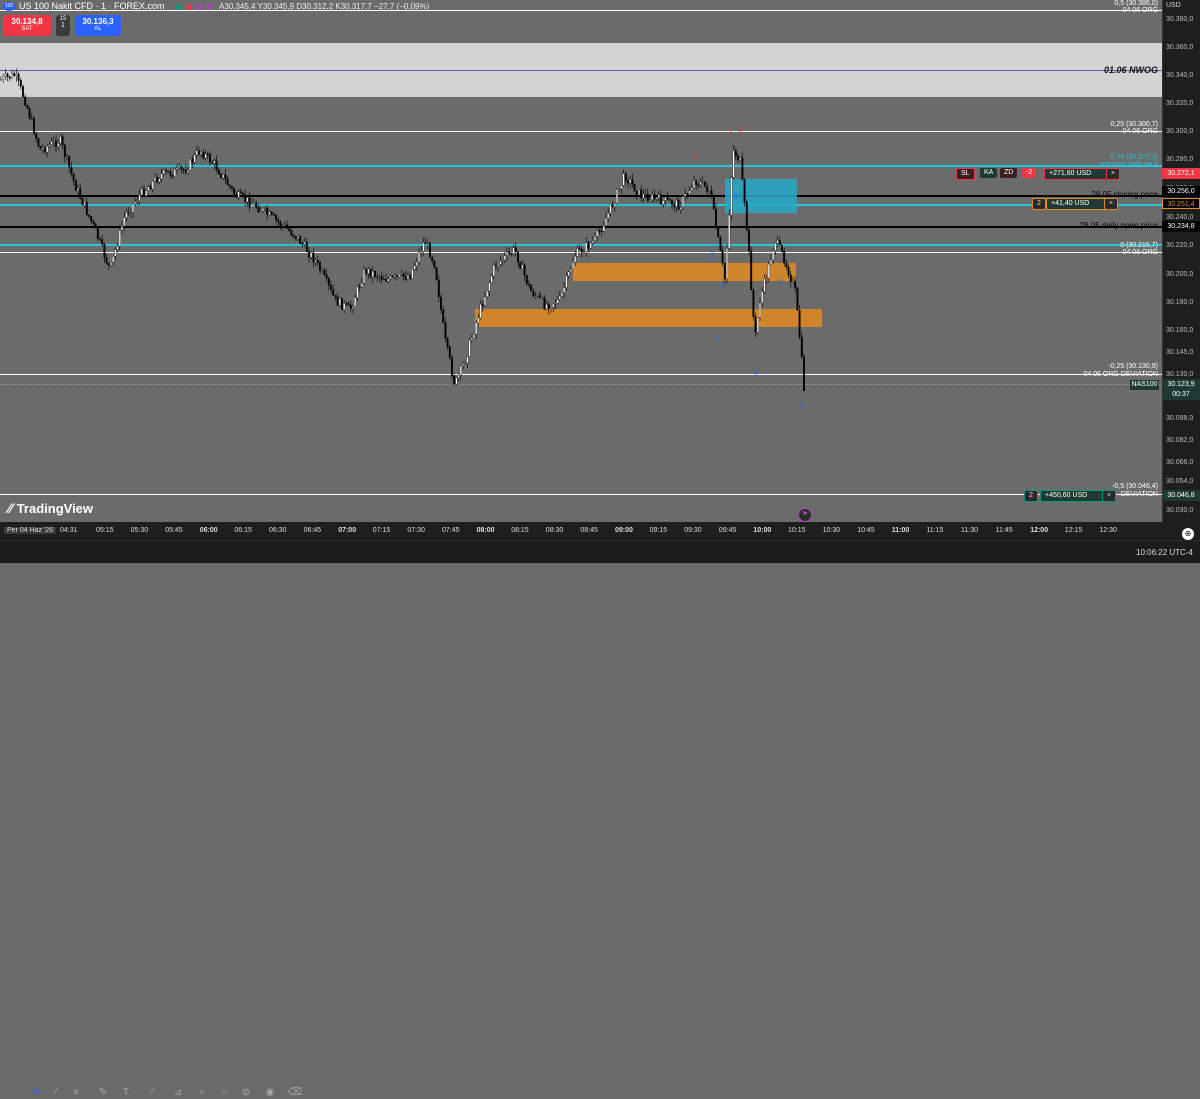 The height and width of the screenshot is (1099, 1200). What do you see at coordinates (1076, 204) in the screenshot?
I see `position-1-pnl: +41,40 USD` at bounding box center [1076, 204].